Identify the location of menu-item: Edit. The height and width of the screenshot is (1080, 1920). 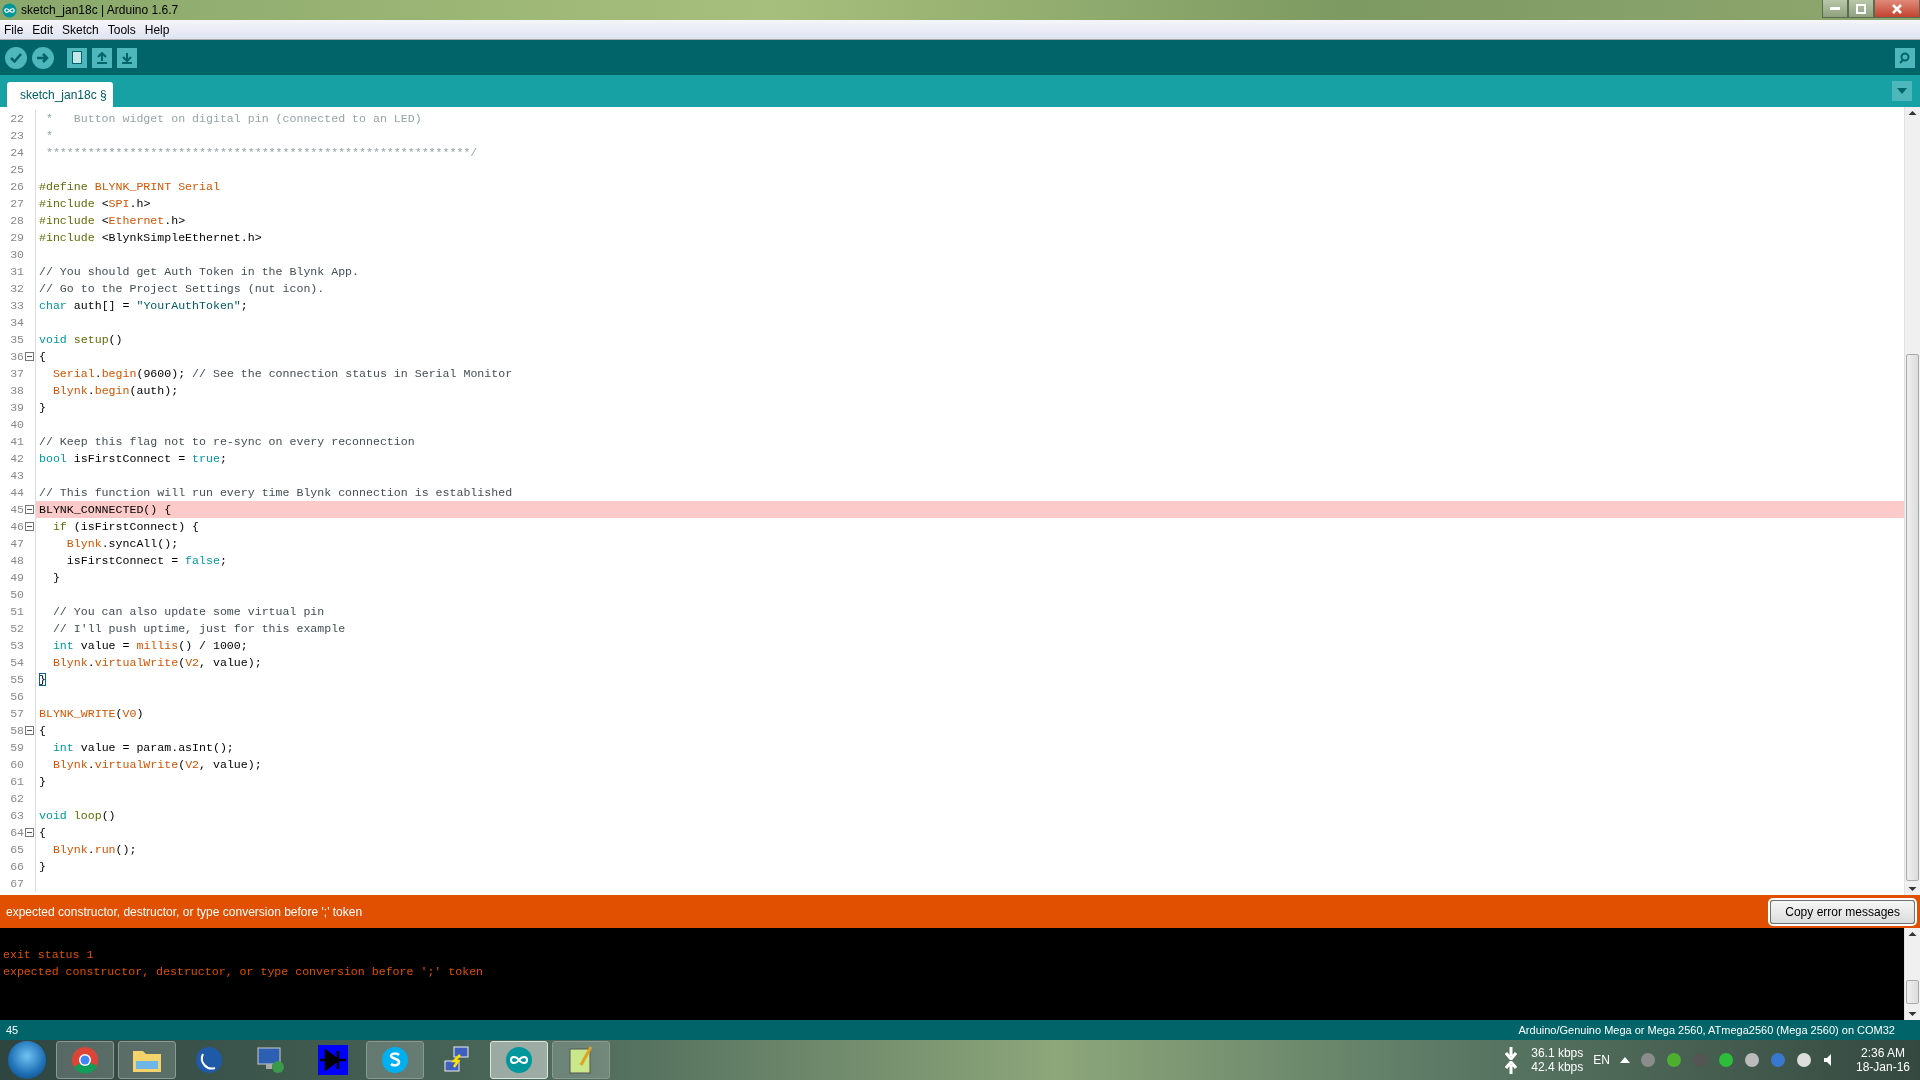
(43, 29).